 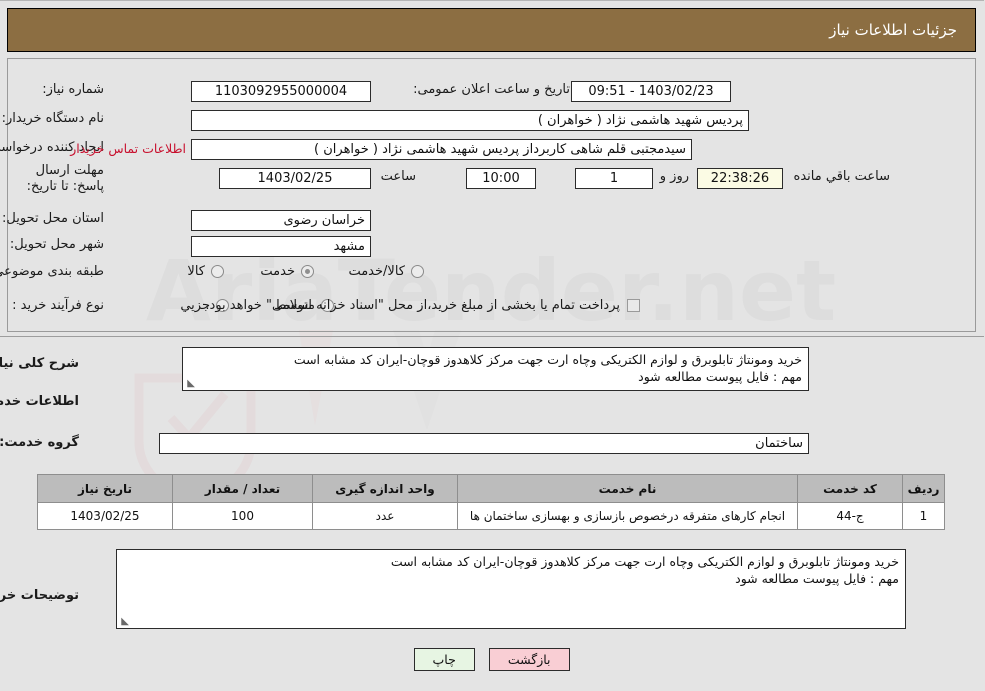 I want to click on city-value: مشهد, so click(x=282, y=246).